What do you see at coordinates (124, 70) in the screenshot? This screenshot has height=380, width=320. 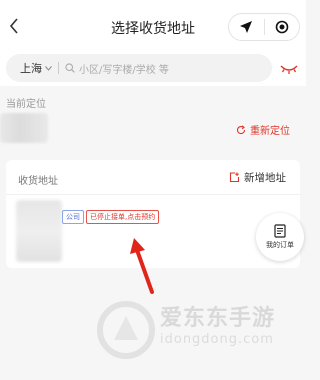 I see `search-placeholder: 小区/写字楼/学校 等` at bounding box center [124, 70].